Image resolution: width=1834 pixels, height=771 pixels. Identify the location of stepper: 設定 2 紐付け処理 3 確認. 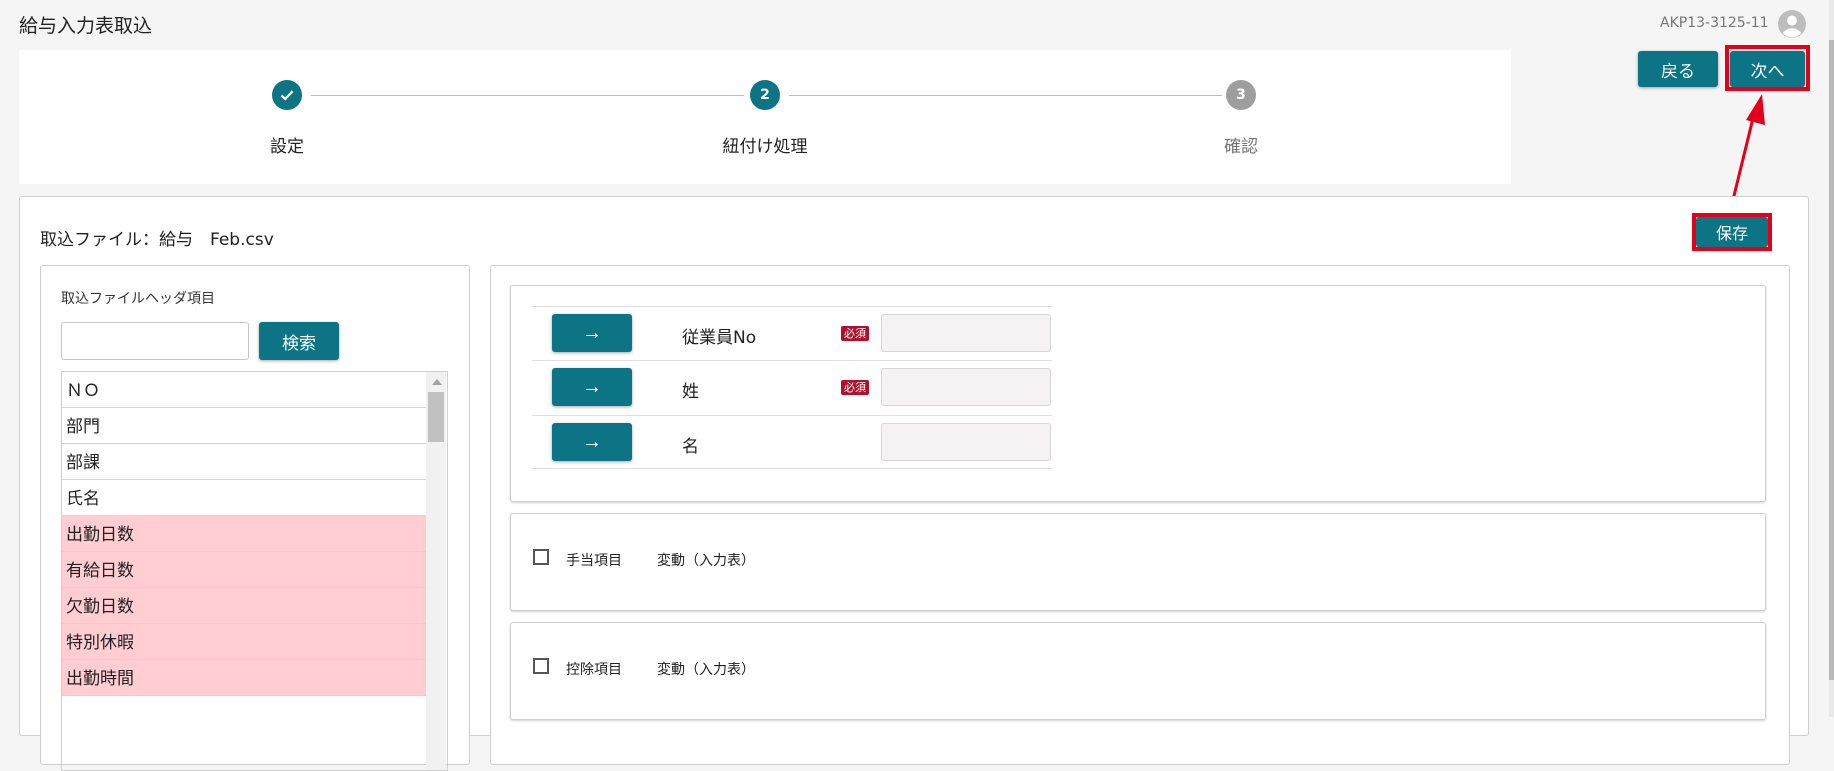
(765, 117).